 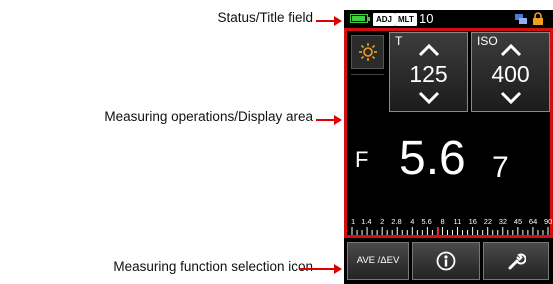 I want to click on ave-delta-ev-label: AVE /ΔEV, so click(x=378, y=260).